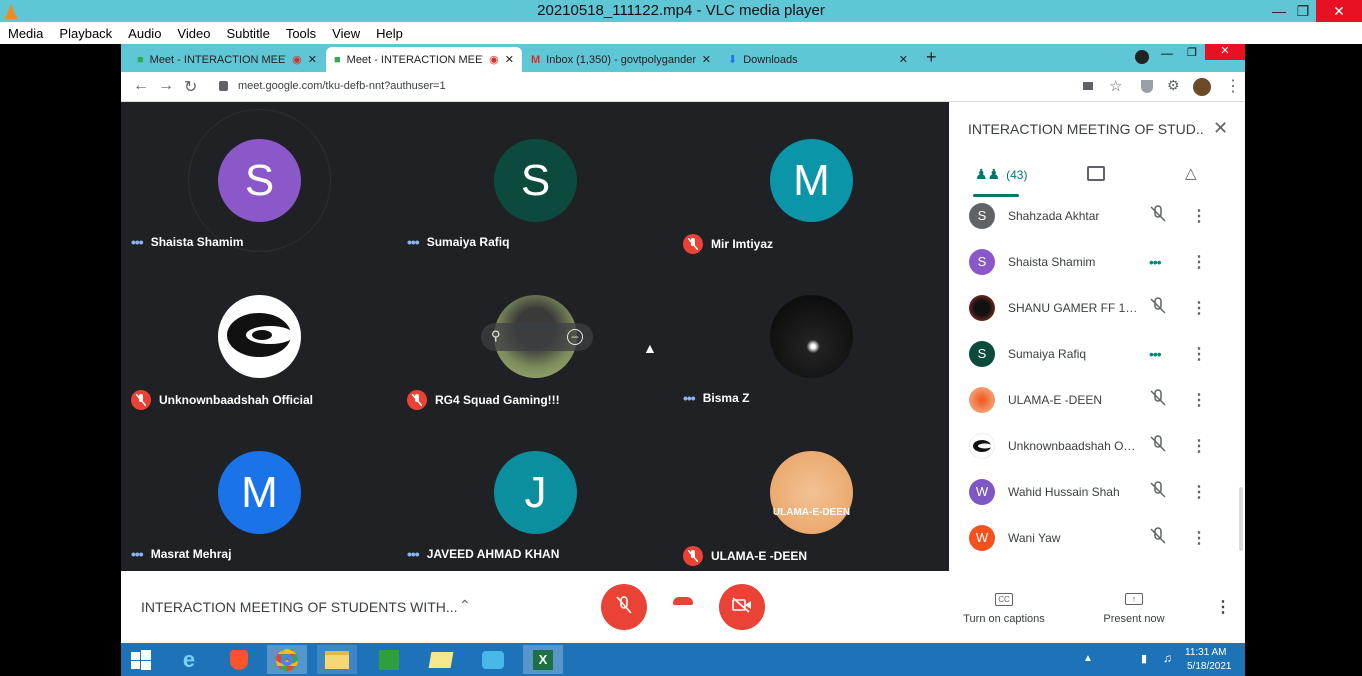 Image resolution: width=1362 pixels, height=676 pixels. Describe the element at coordinates (465, 605) in the screenshot. I see `chevron-up-icon: ⌃` at that location.